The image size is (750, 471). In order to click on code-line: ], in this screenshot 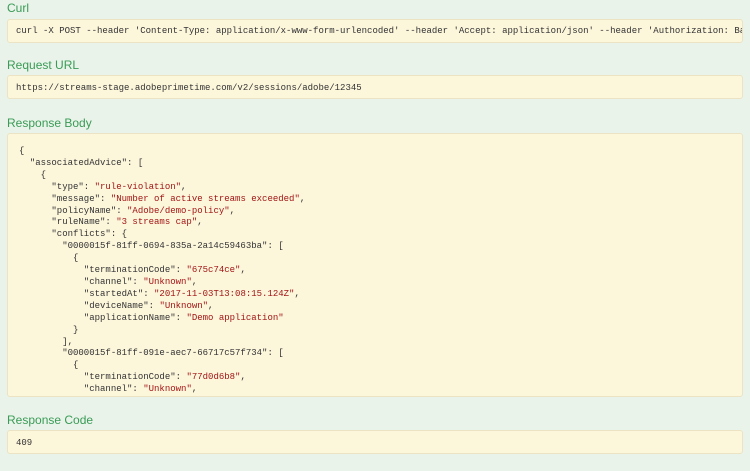, I will do `click(162, 343)`.